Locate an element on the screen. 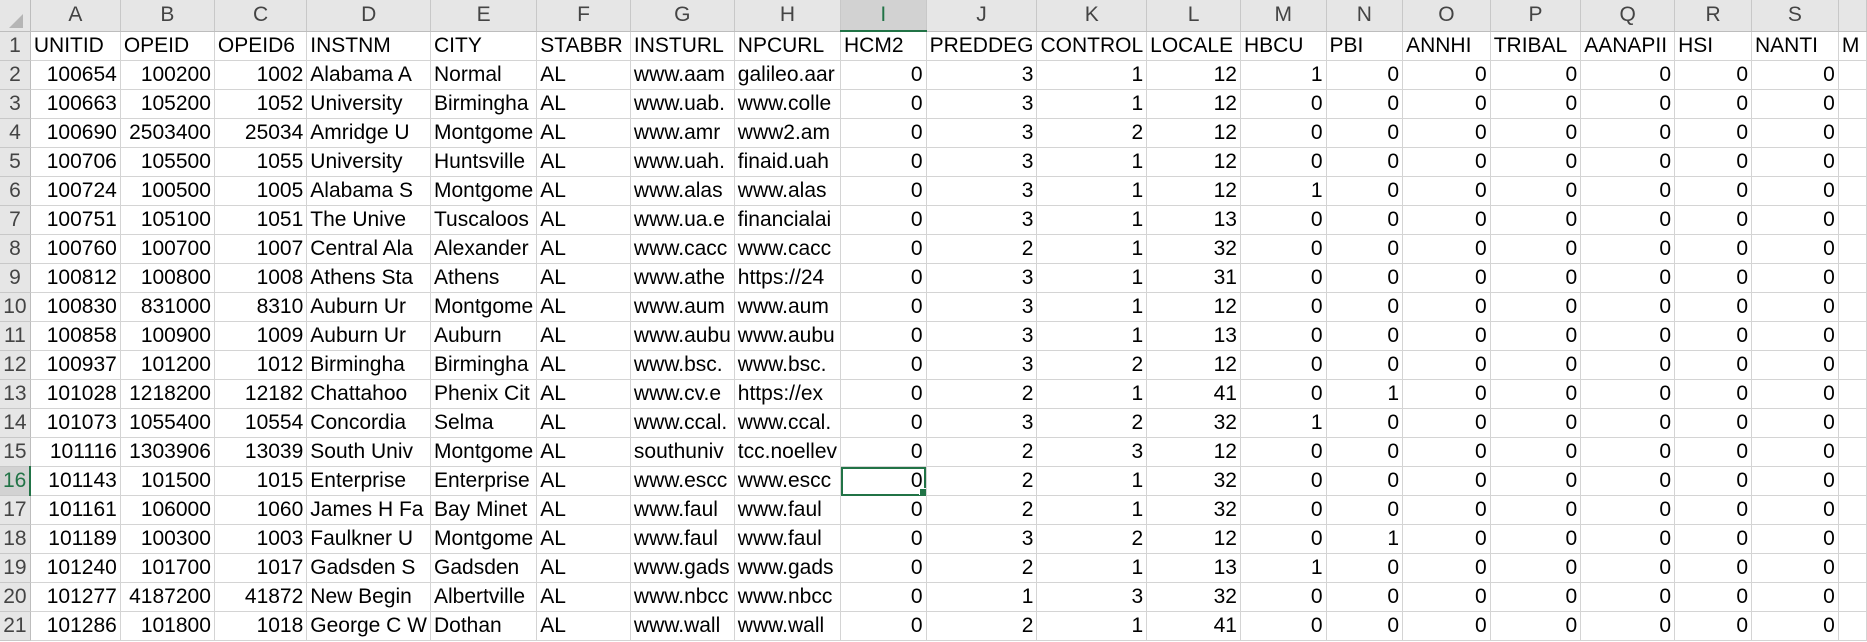 This screenshot has height=642, width=1867. cell-c20: 41872 is located at coordinates (261, 597).